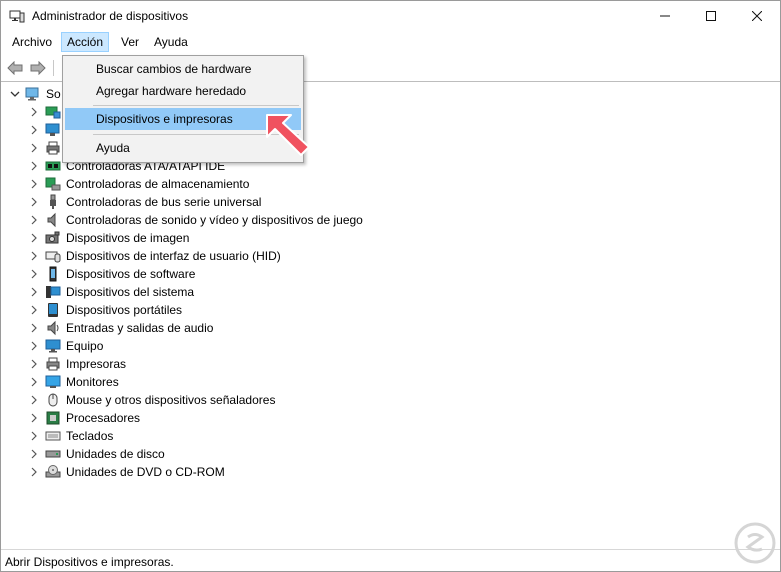  I want to click on annotation-arrow-icon, so click(288, 135).